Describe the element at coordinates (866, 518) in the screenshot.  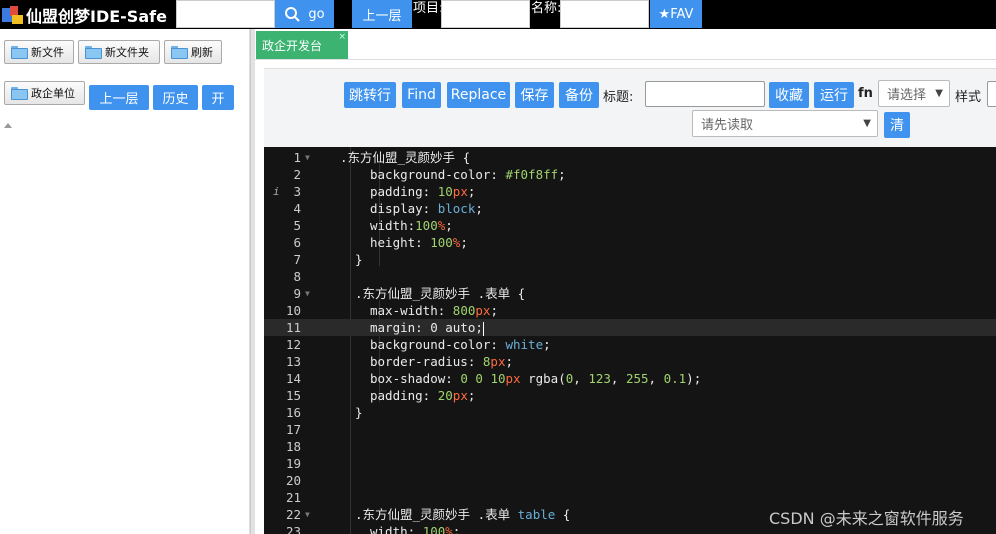
I see `watermark: CSDN @未来之窗软件服务` at that location.